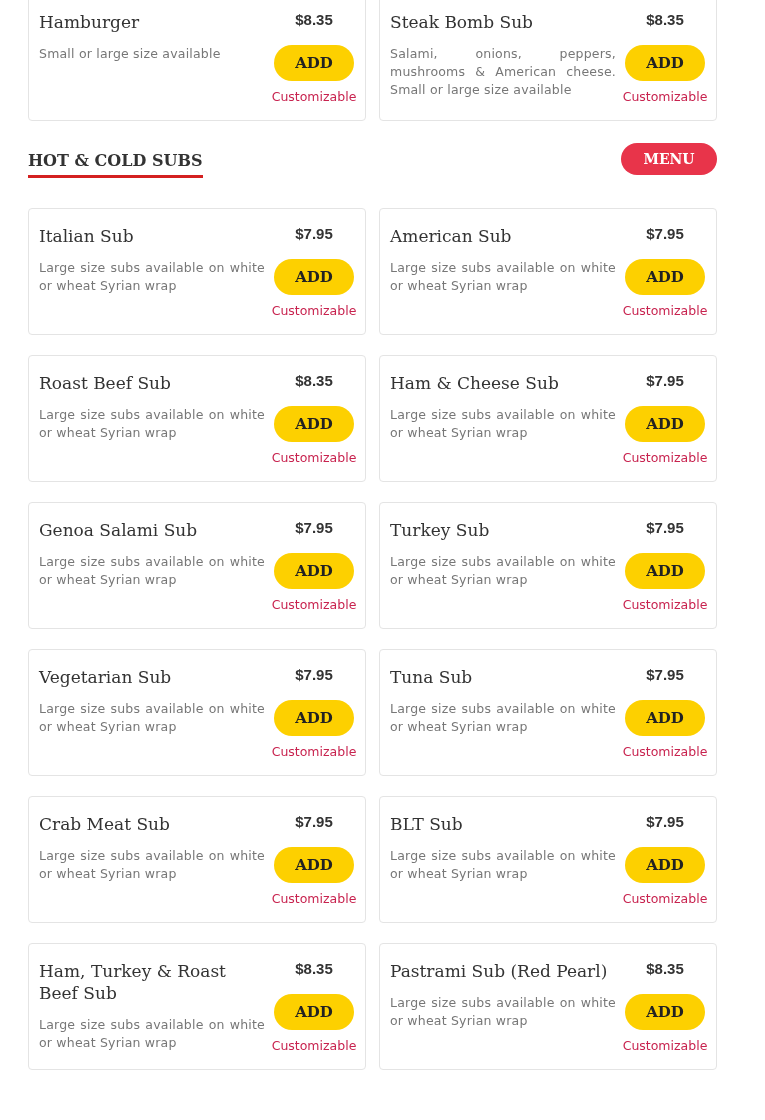 Image resolution: width=765 pixels, height=1120 pixels. Describe the element at coordinates (105, 824) in the screenshot. I see `item-name: Crab Meat Sub` at that location.